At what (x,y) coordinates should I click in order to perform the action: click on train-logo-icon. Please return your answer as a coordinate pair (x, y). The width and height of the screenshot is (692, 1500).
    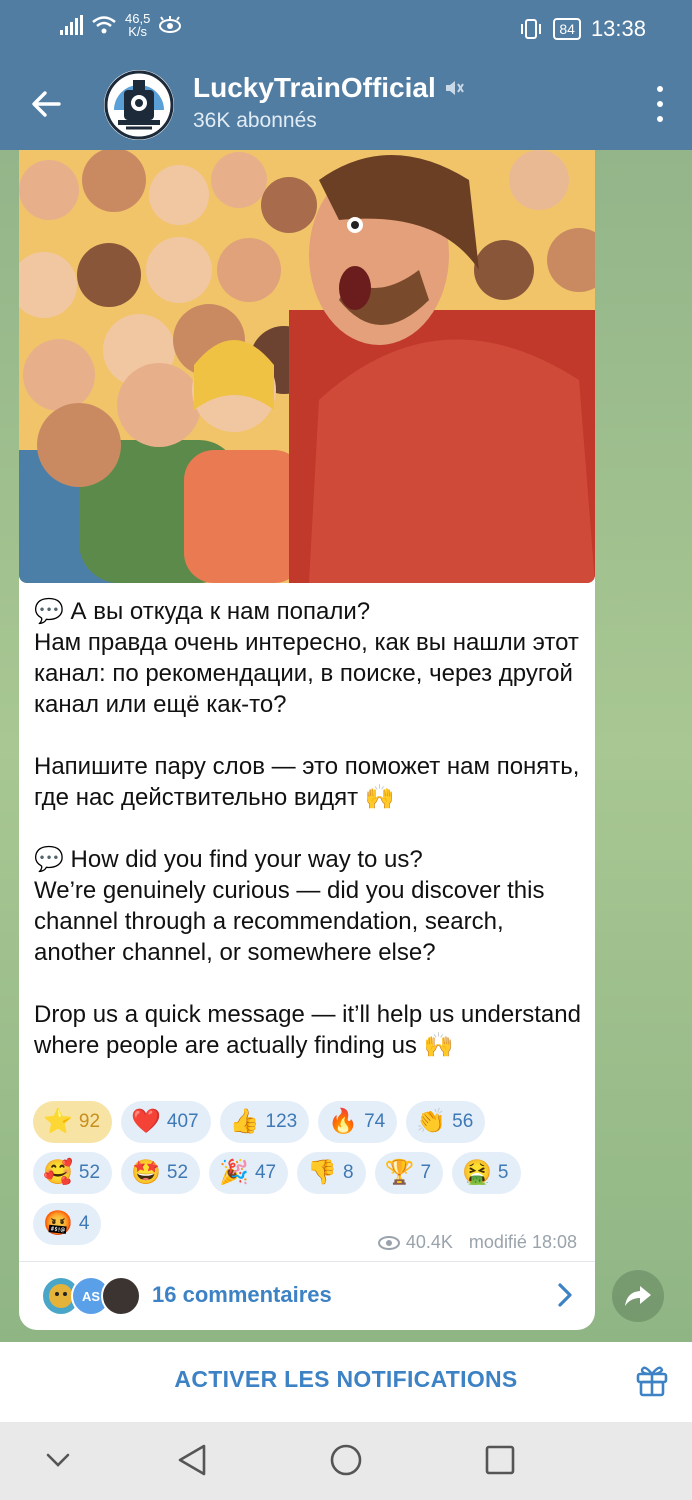
    Looking at the image, I should click on (139, 105).